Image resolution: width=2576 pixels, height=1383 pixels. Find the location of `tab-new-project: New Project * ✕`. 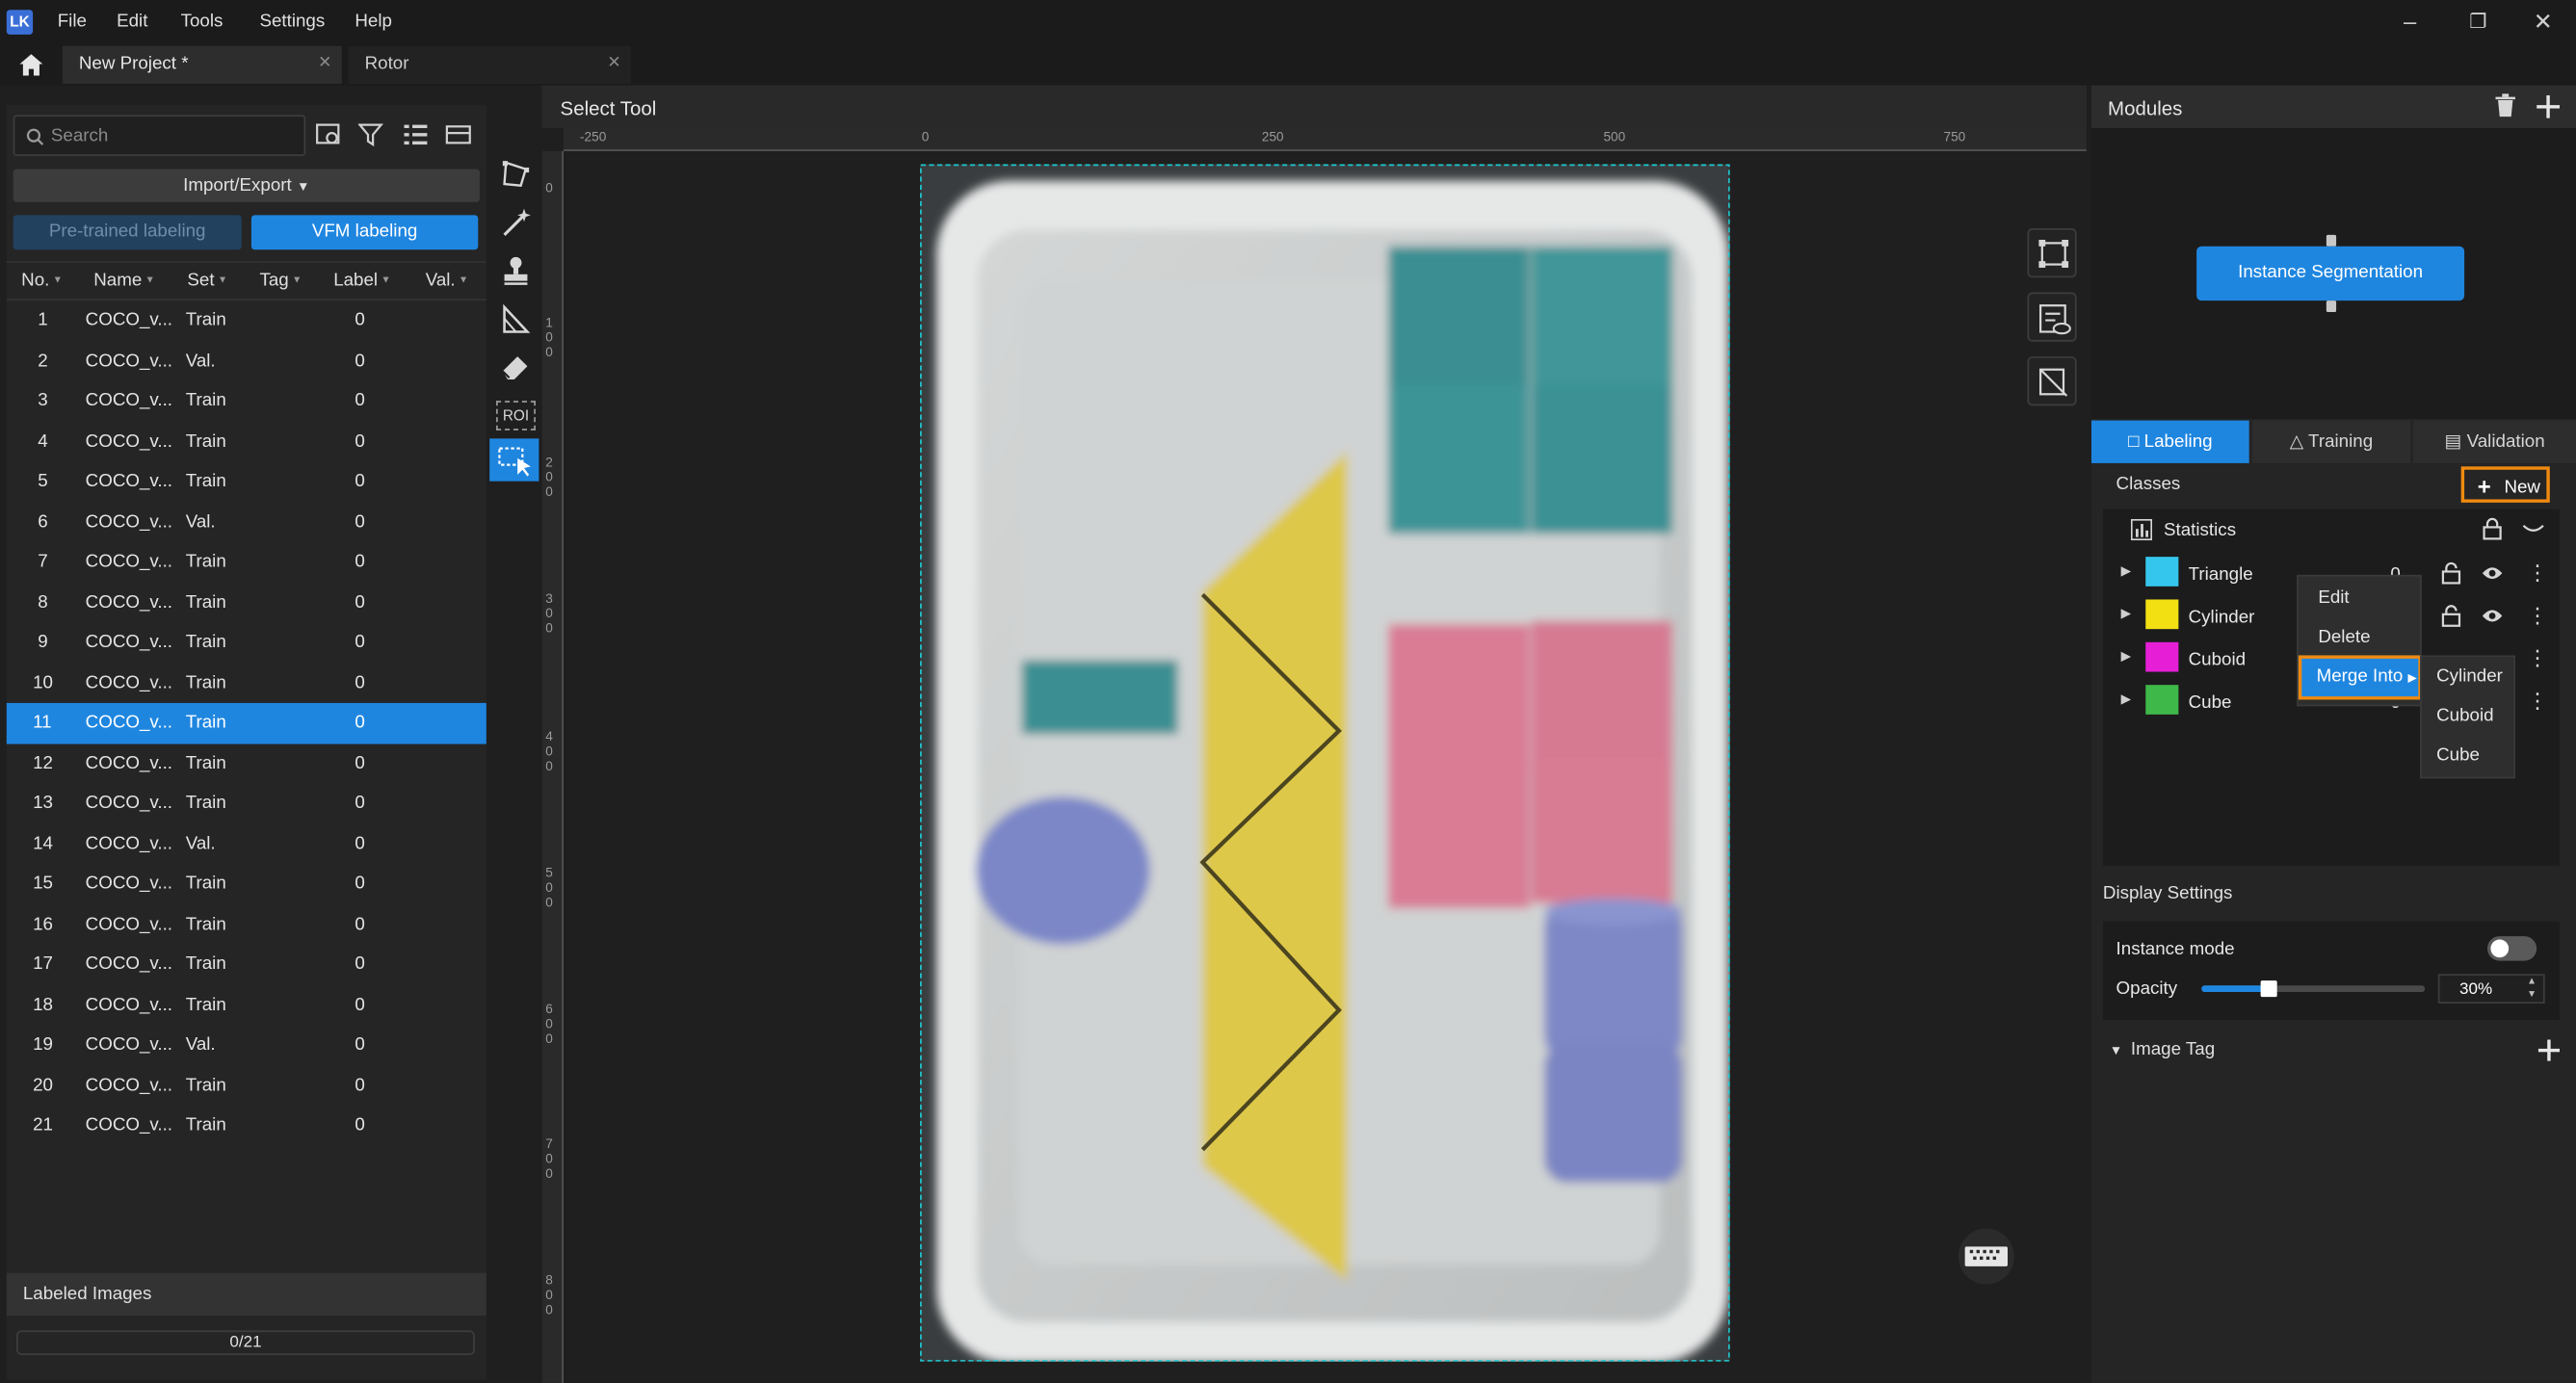

tab-new-project: New Project * ✕ is located at coordinates (202, 64).